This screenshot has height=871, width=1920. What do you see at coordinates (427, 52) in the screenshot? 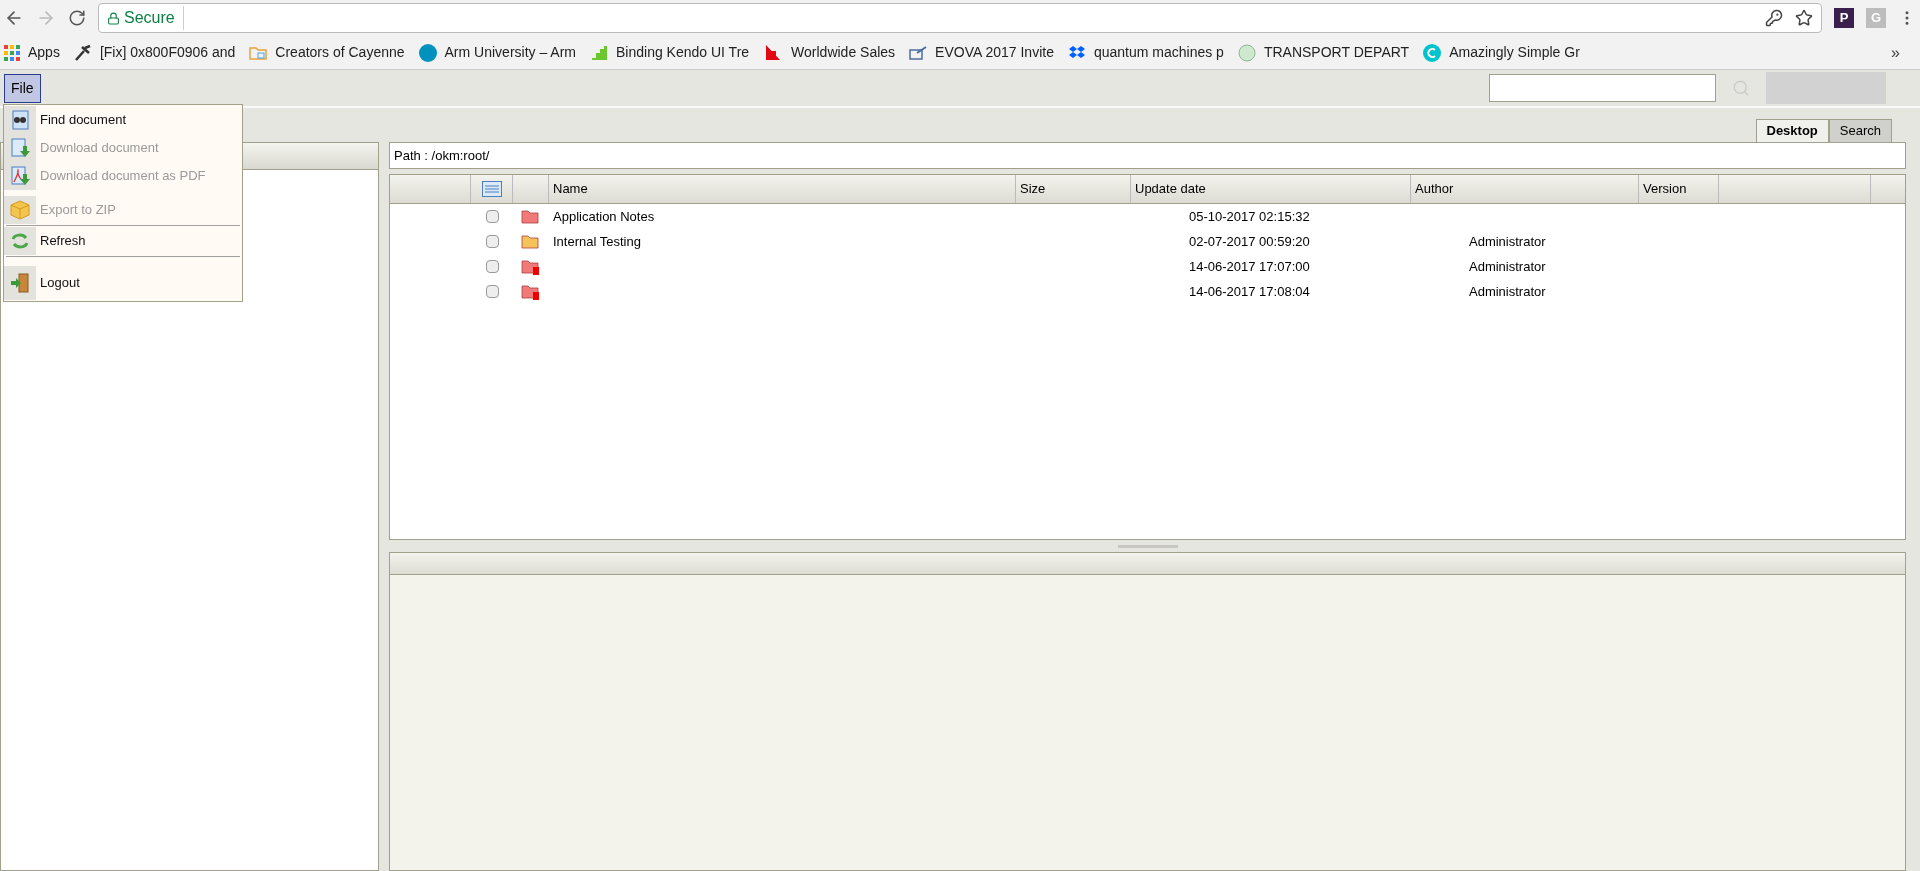
I see `circle-logo-icon` at bounding box center [427, 52].